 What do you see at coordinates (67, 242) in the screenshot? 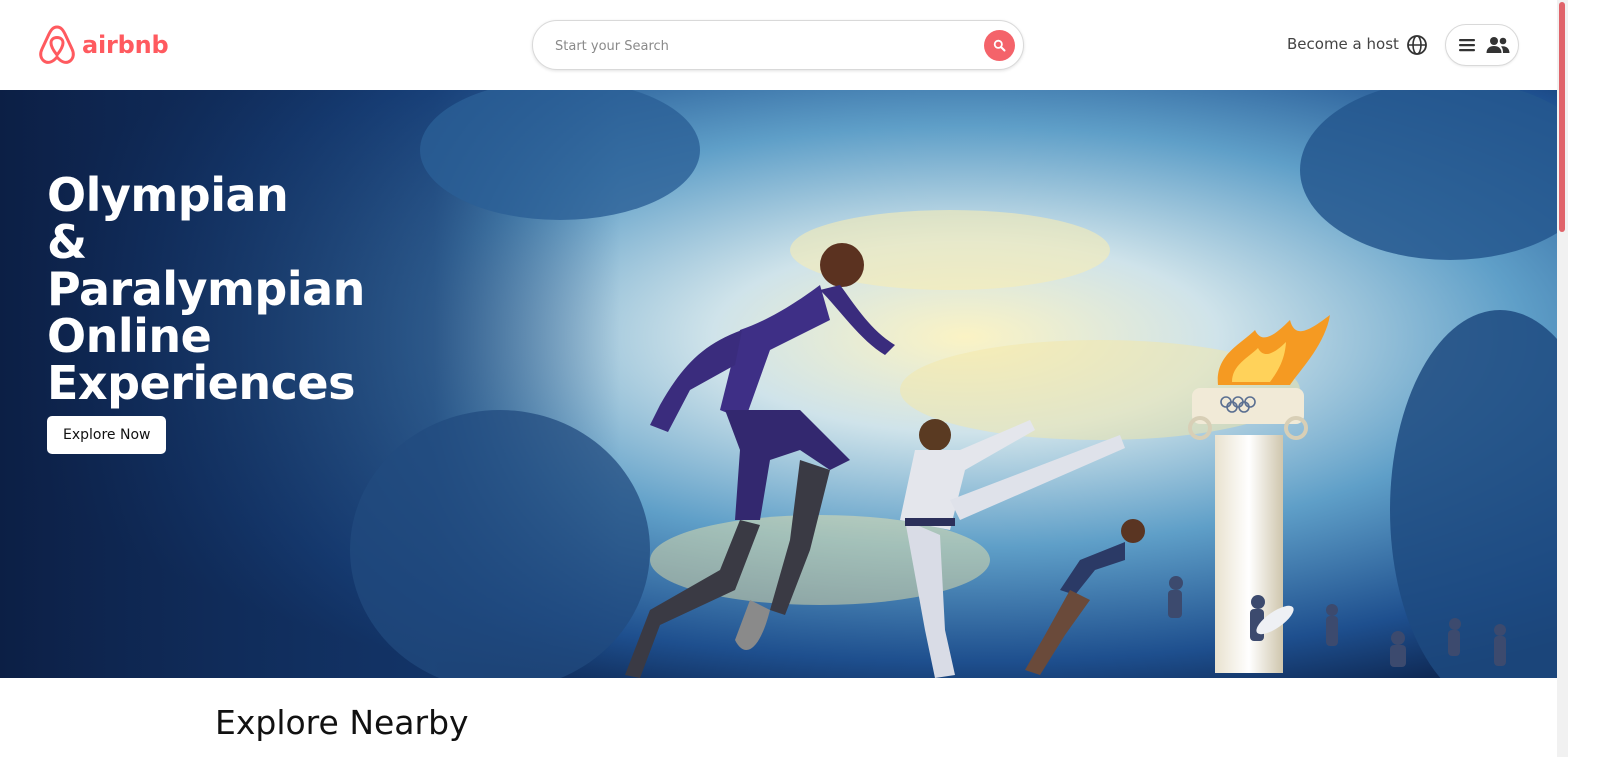
I see `hero-title-line: &` at bounding box center [67, 242].